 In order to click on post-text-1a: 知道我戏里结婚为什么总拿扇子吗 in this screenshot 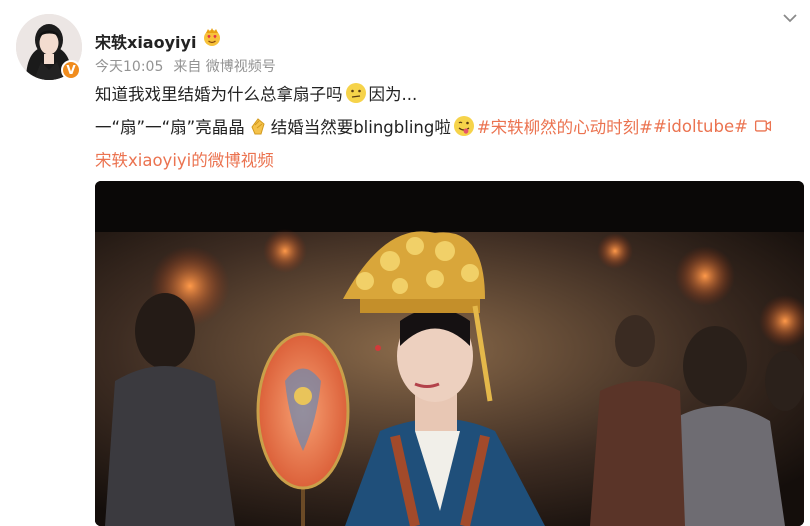, I will do `click(219, 94)`.